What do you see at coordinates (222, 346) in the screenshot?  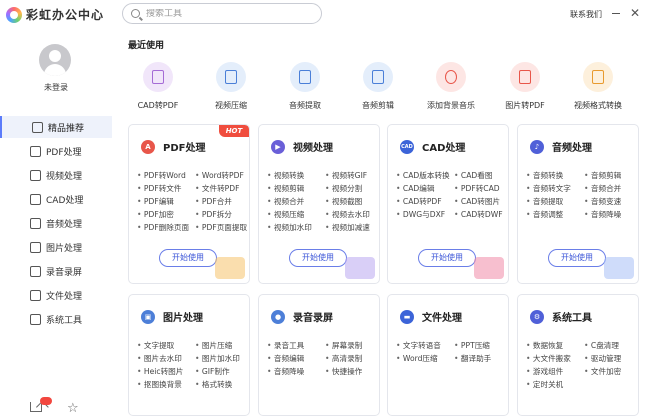 I see `feature-link: 图片压缩` at bounding box center [222, 346].